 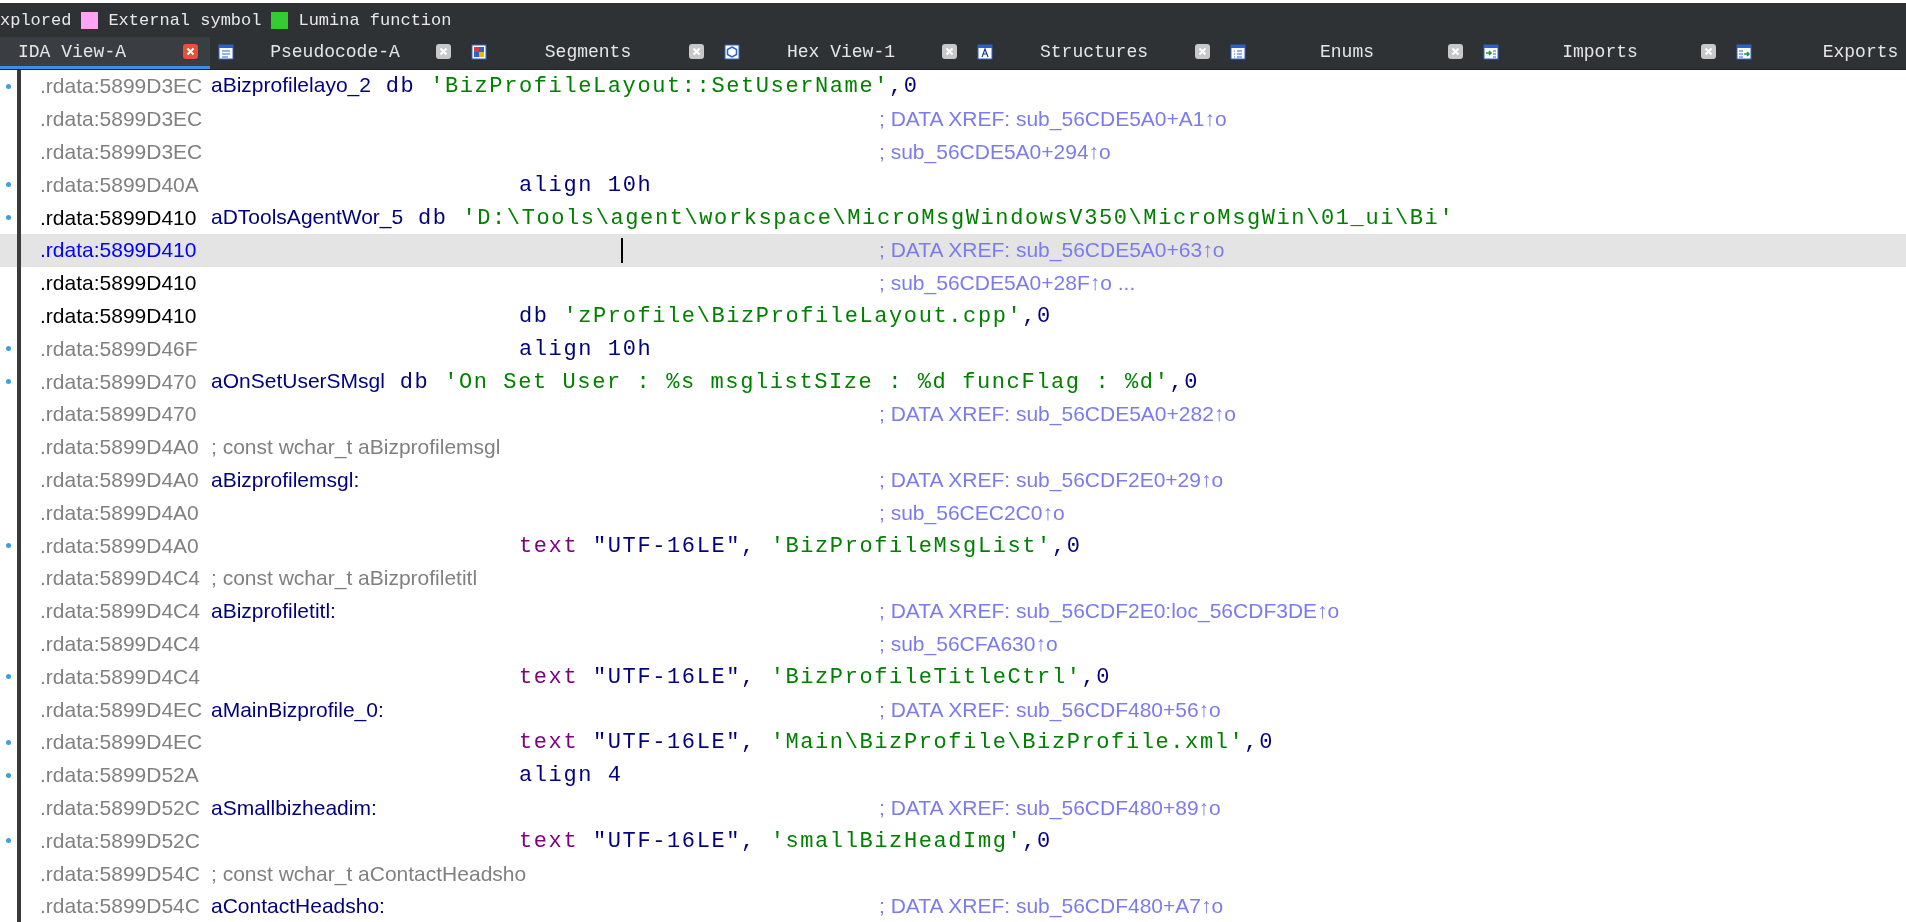 I want to click on xref-comment: ; sub_56CDE5A0+294↑o, so click(x=995, y=152).